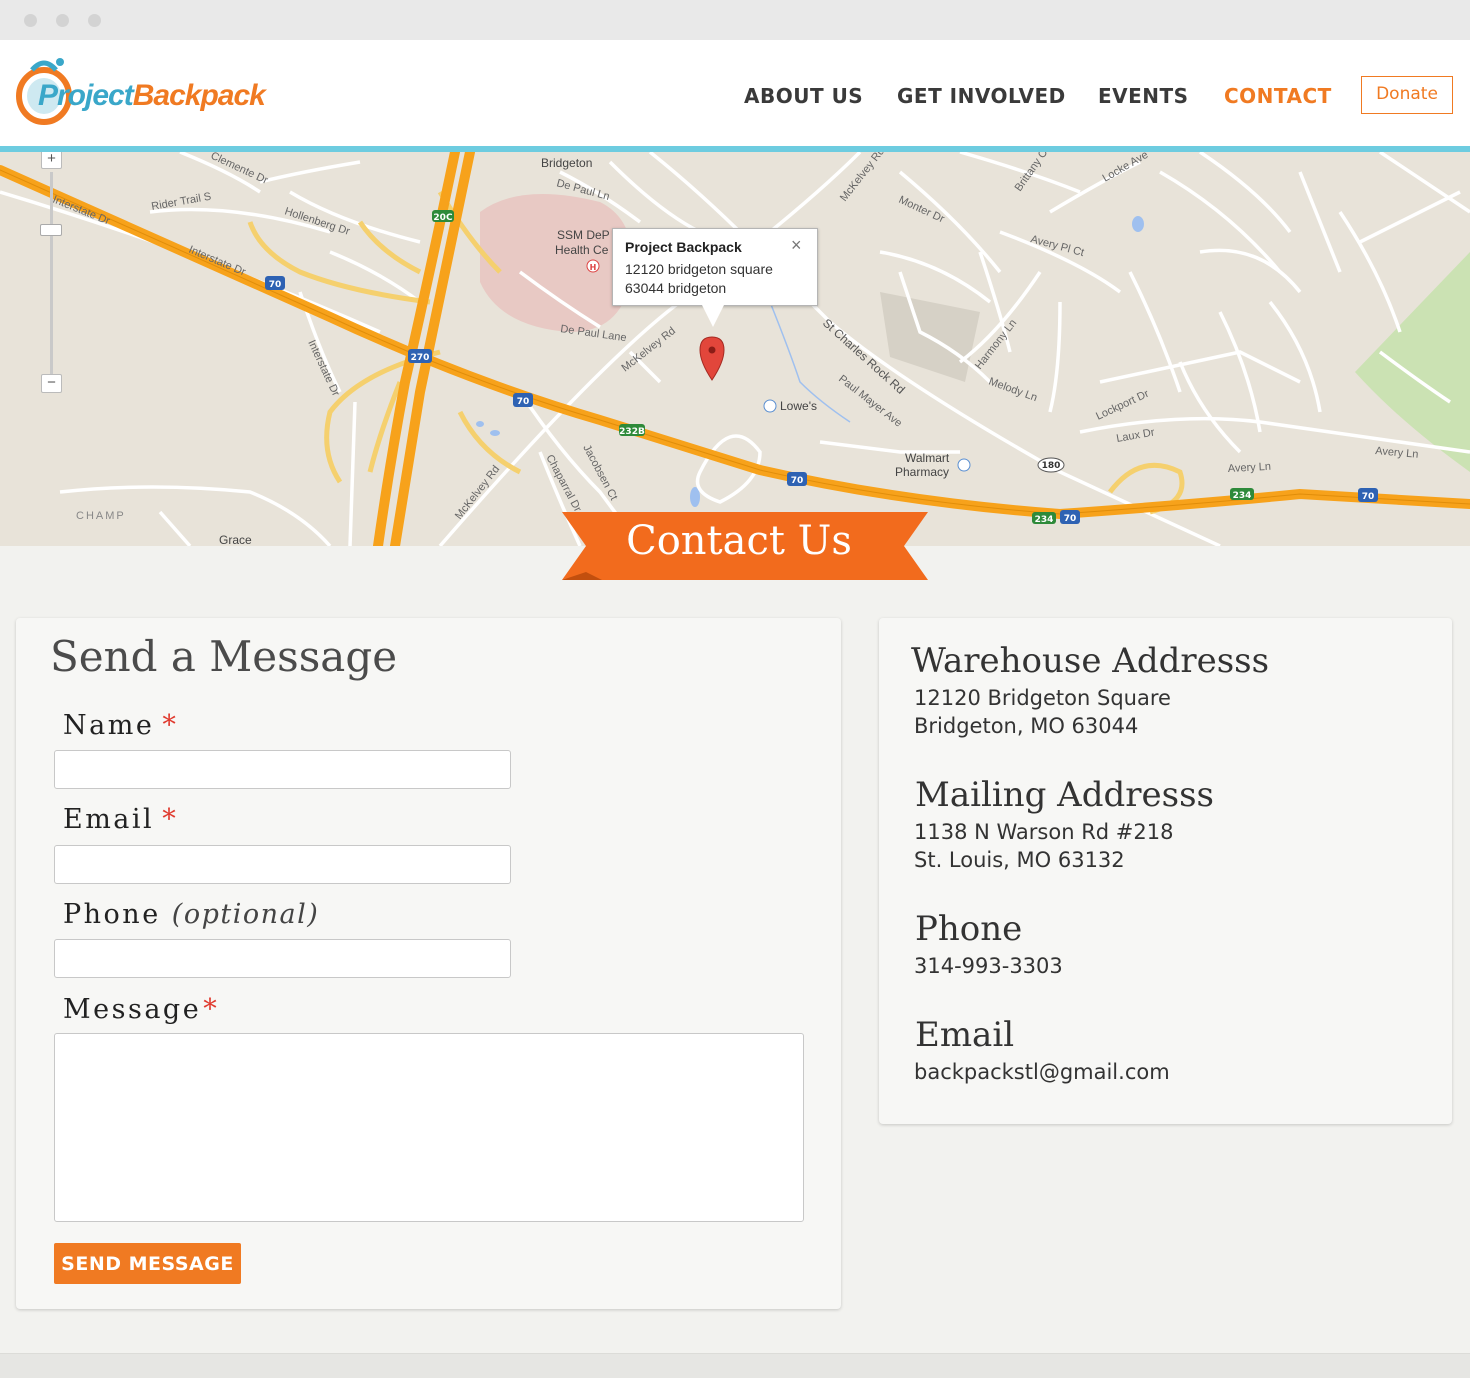 This screenshot has height=1378, width=1470. What do you see at coordinates (1064, 795) in the screenshot?
I see `mailing-heading: Mailing Addresss` at bounding box center [1064, 795].